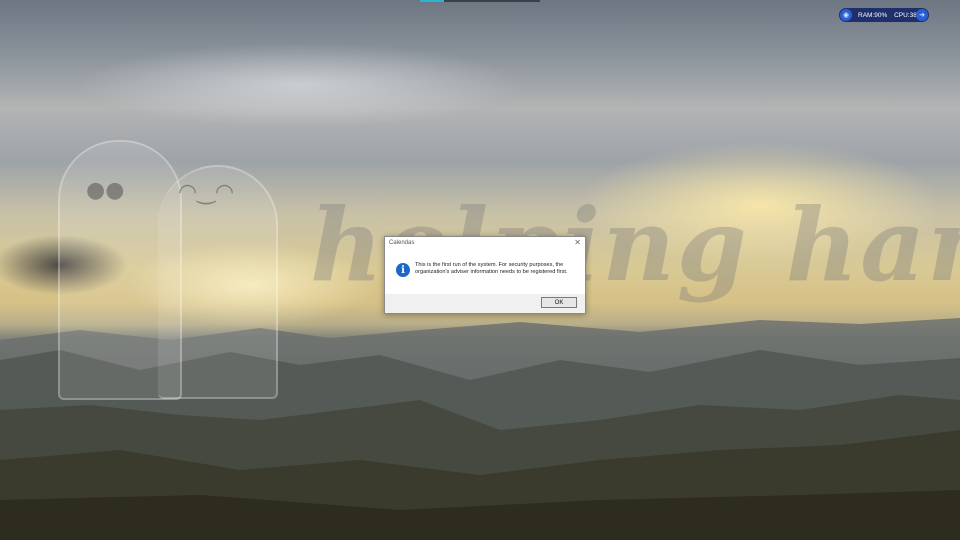  I want to click on watermark-smile-icon: ◠‿◠, so click(206, 192).